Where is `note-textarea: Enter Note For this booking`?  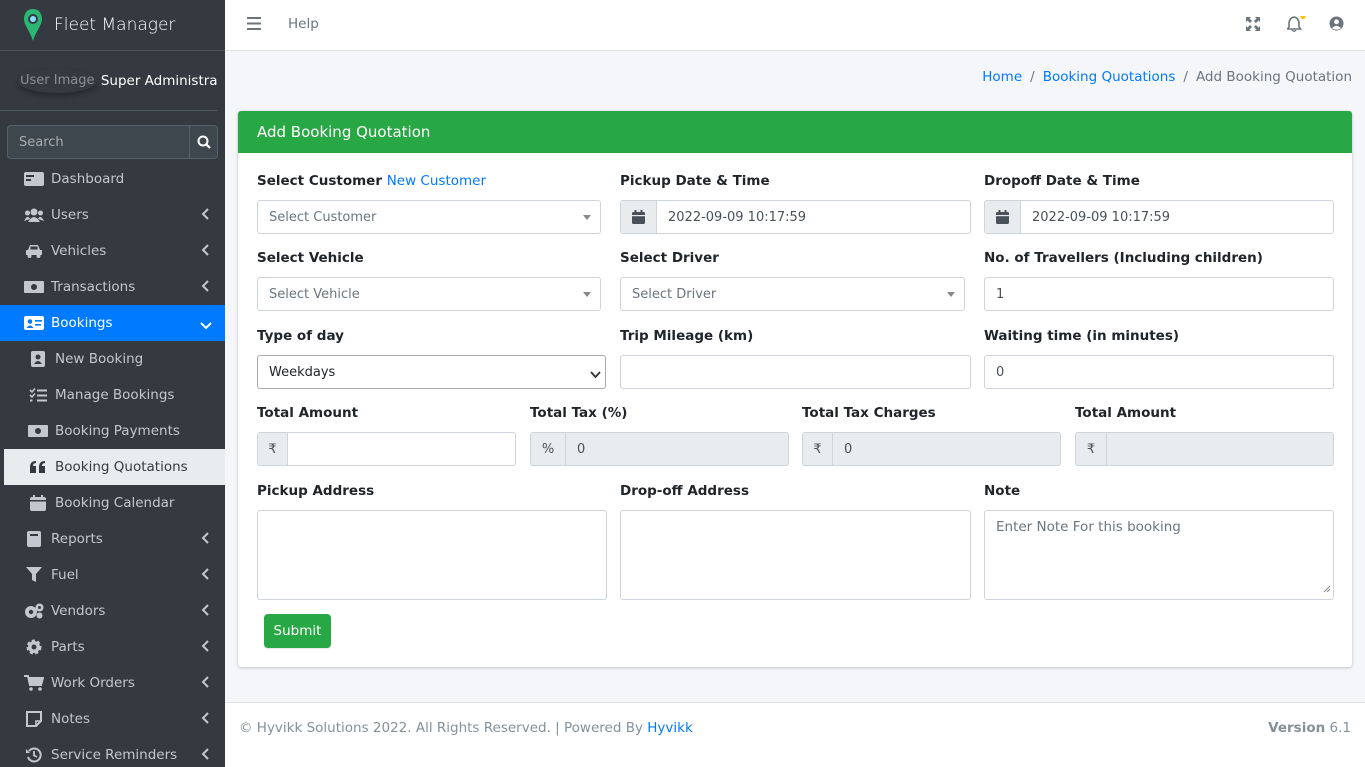
note-textarea: Enter Note For this booking is located at coordinates (1159, 555).